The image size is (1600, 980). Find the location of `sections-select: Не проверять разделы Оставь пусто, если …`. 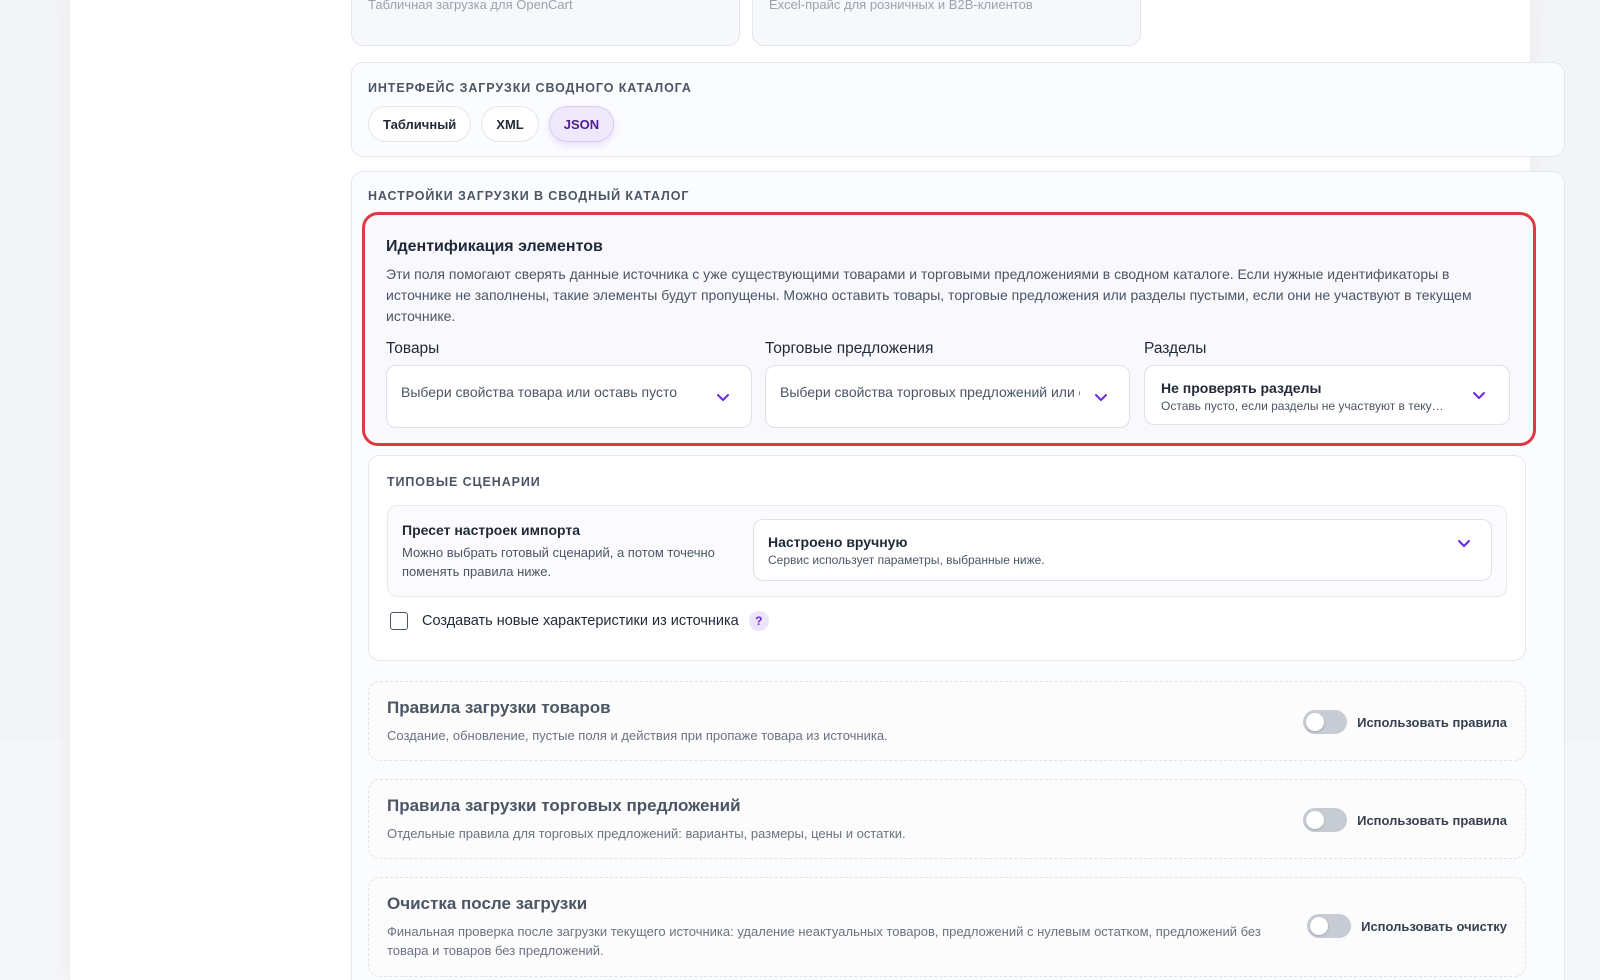

sections-select: Не проверять разделы Оставь пусто, если … is located at coordinates (1327, 395).